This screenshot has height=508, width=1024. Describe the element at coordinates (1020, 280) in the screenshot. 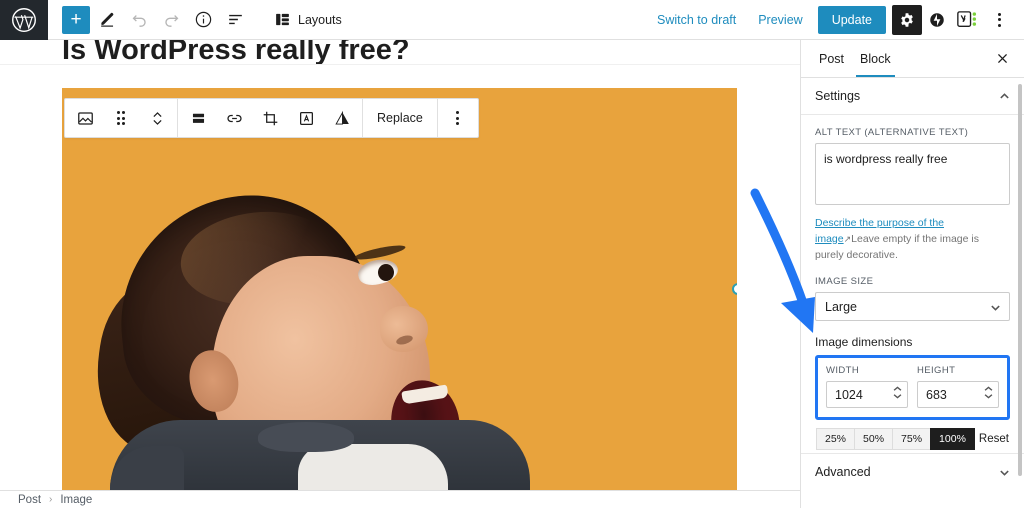

I see `sidebar-scrollbar-thumb` at that location.